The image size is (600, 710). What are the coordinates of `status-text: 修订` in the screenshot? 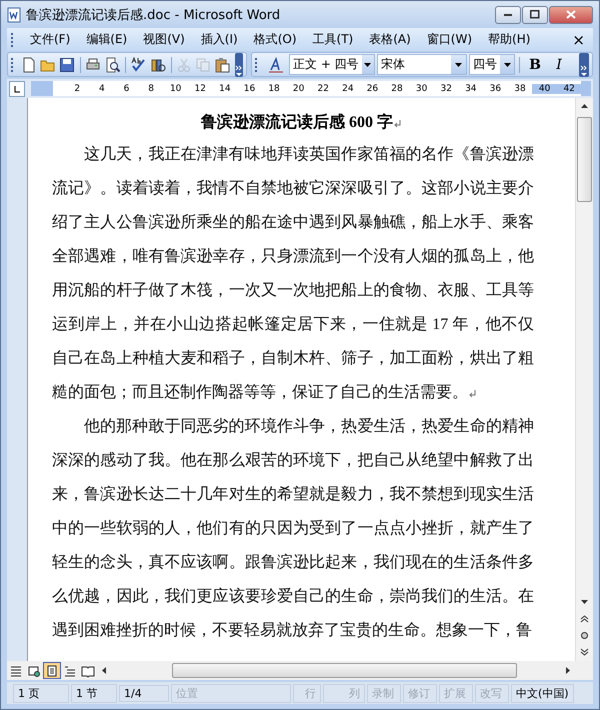 It's located at (420, 693).